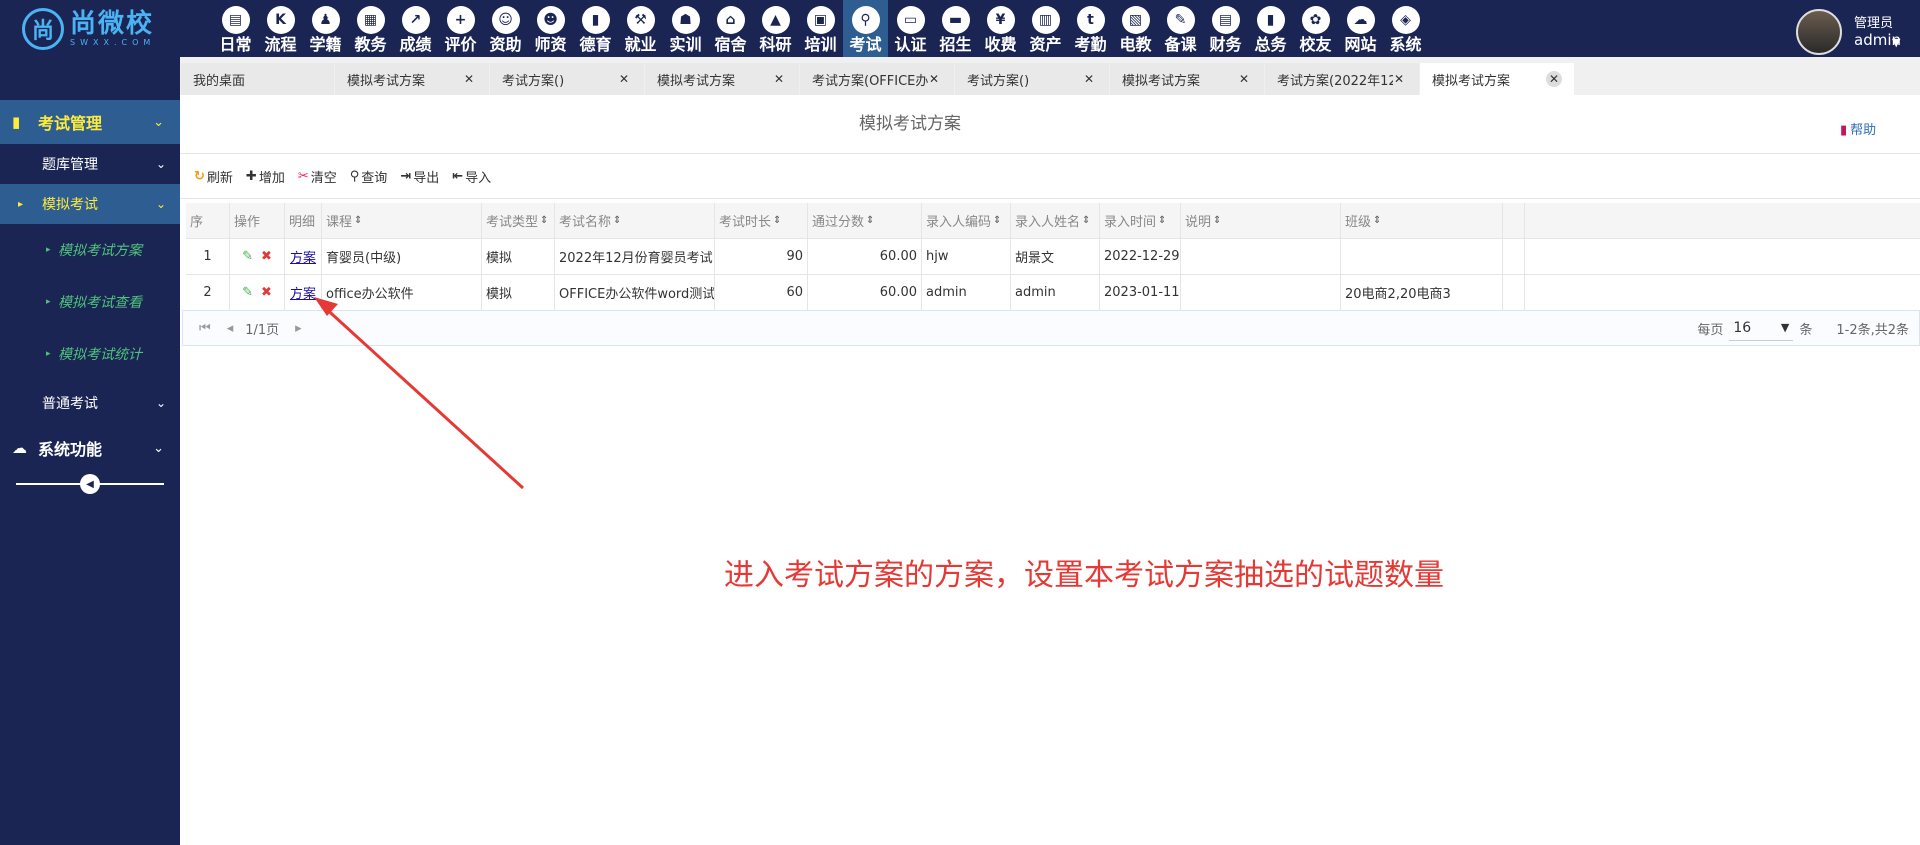 Image resolution: width=1920 pixels, height=845 pixels. Describe the element at coordinates (1270, 28) in the screenshot. I see `nav-item-23: ▮ 总务` at that location.